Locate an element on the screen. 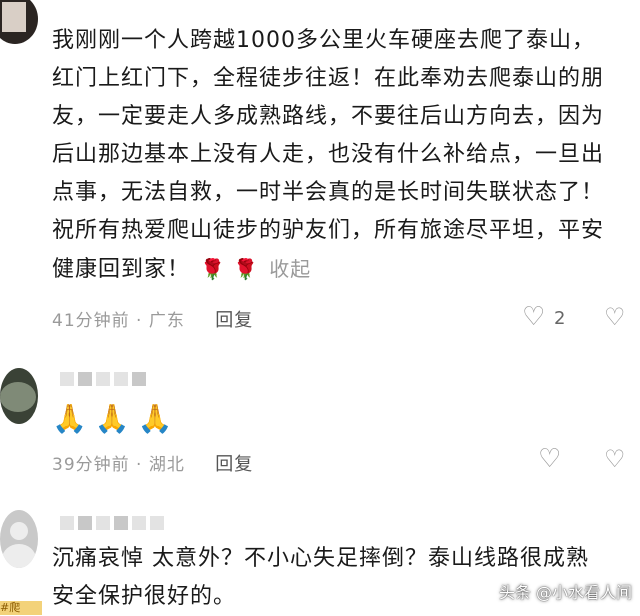  comment-location: 湖北 is located at coordinates (166, 465).